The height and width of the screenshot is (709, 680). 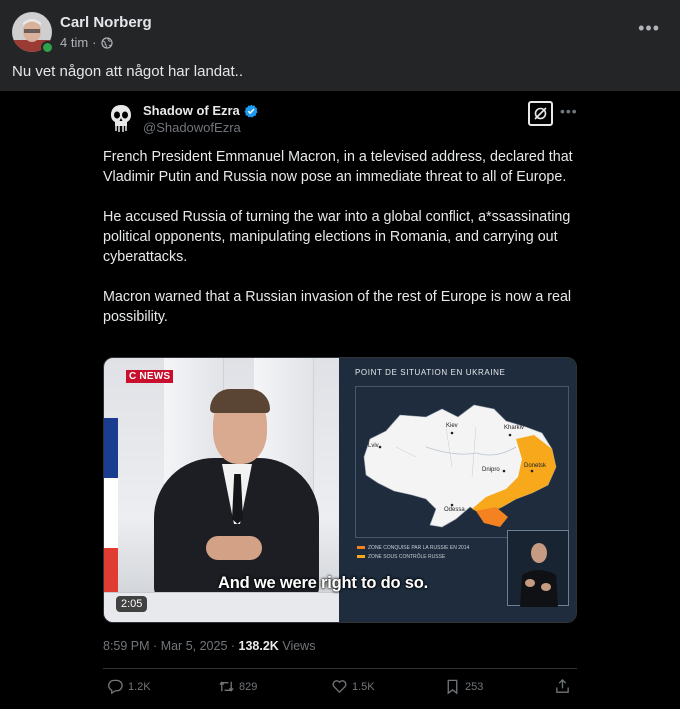 I want to click on retweet-count: 829, so click(x=248, y=686).